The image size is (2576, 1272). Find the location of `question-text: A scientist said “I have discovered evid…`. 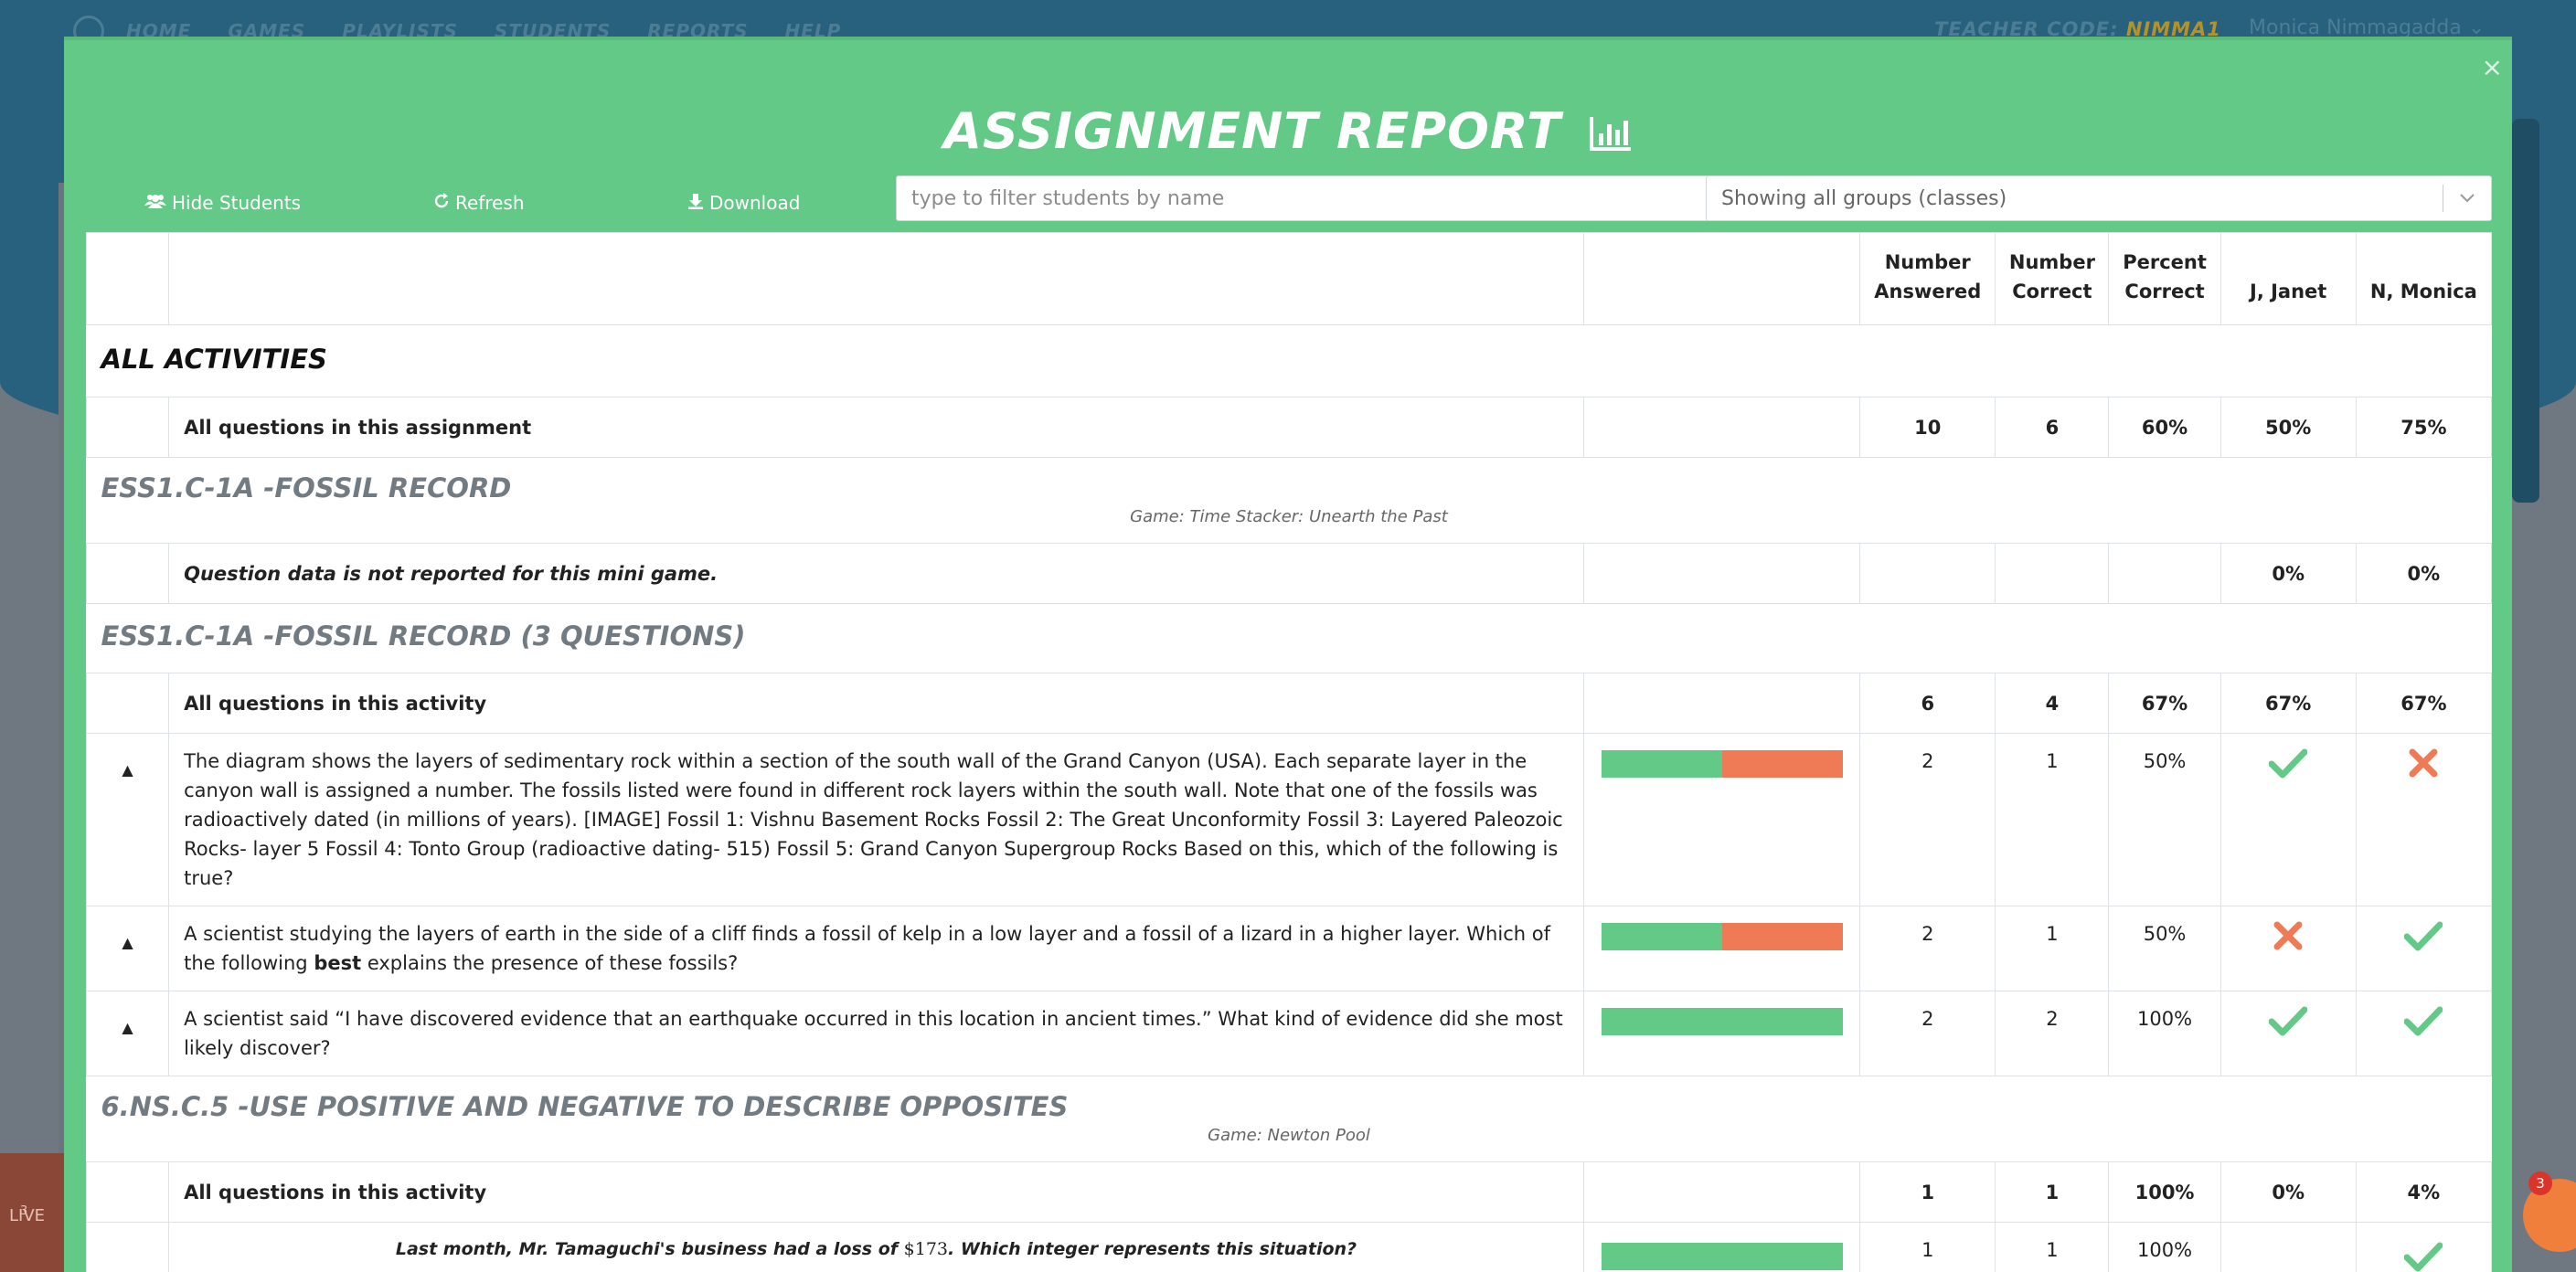

question-text: A scientist said “I have discovered evid… is located at coordinates (876, 1033).